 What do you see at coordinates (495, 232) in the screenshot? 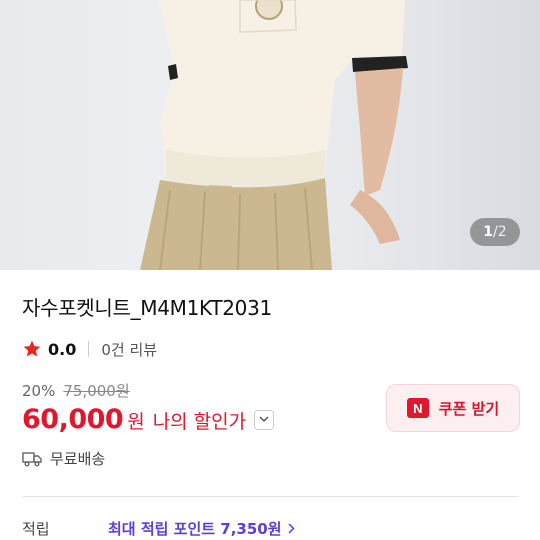
I see `image-counter: 1 / 2` at bounding box center [495, 232].